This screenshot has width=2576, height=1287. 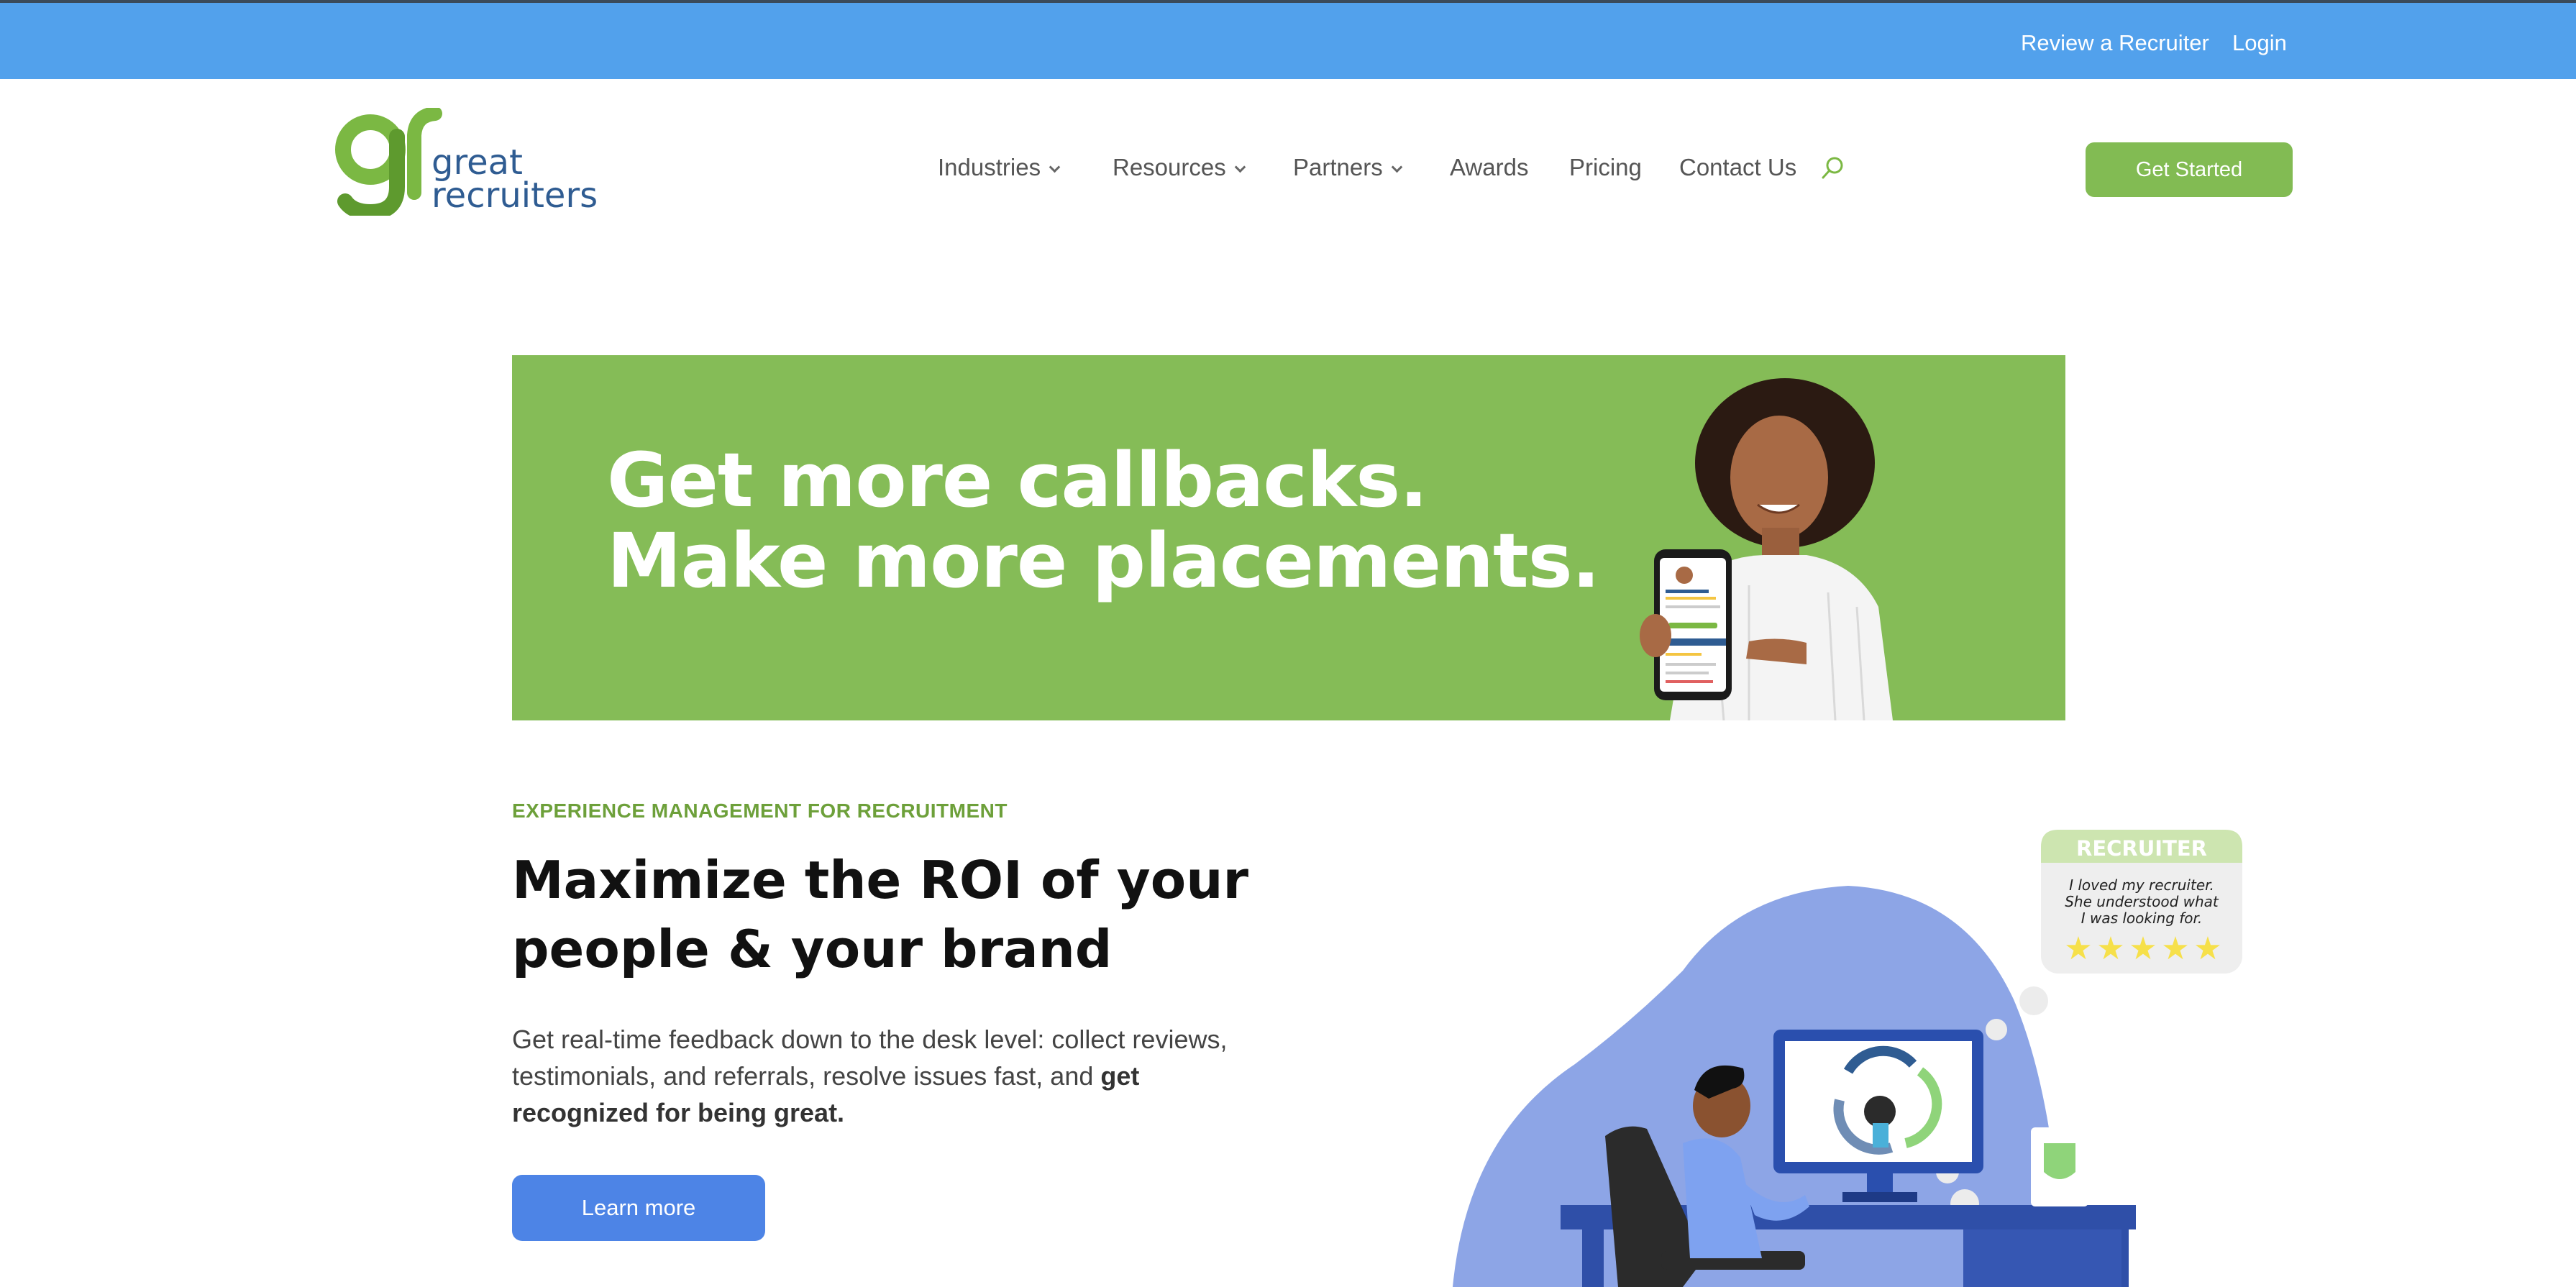 What do you see at coordinates (2259, 43) in the screenshot?
I see `login-link: Login` at bounding box center [2259, 43].